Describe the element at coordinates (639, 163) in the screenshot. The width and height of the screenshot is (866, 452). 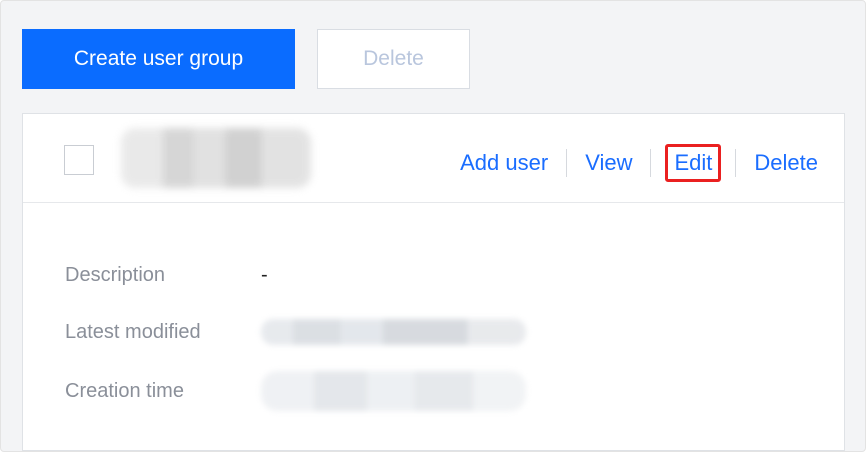
I see `row-actions: Add user View Edit Delete` at that location.